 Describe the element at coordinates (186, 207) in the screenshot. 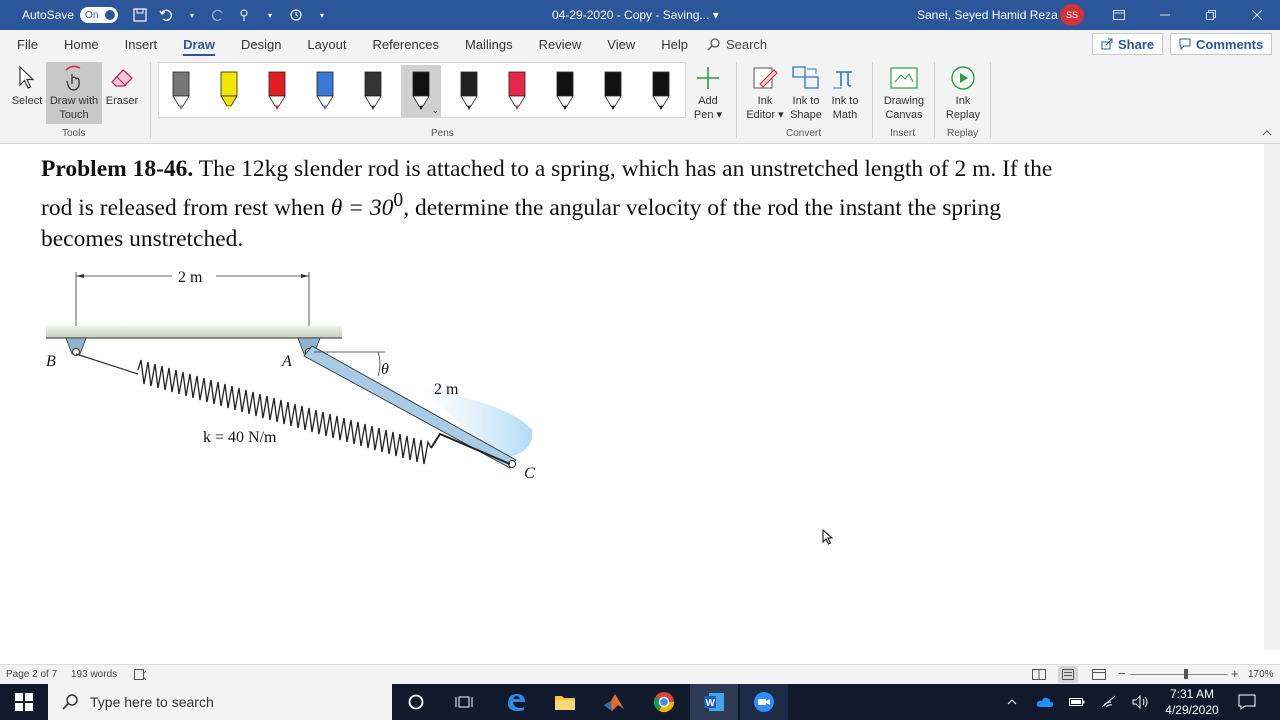

I see `problem-text-line-2a: rod is released from rest when` at that location.